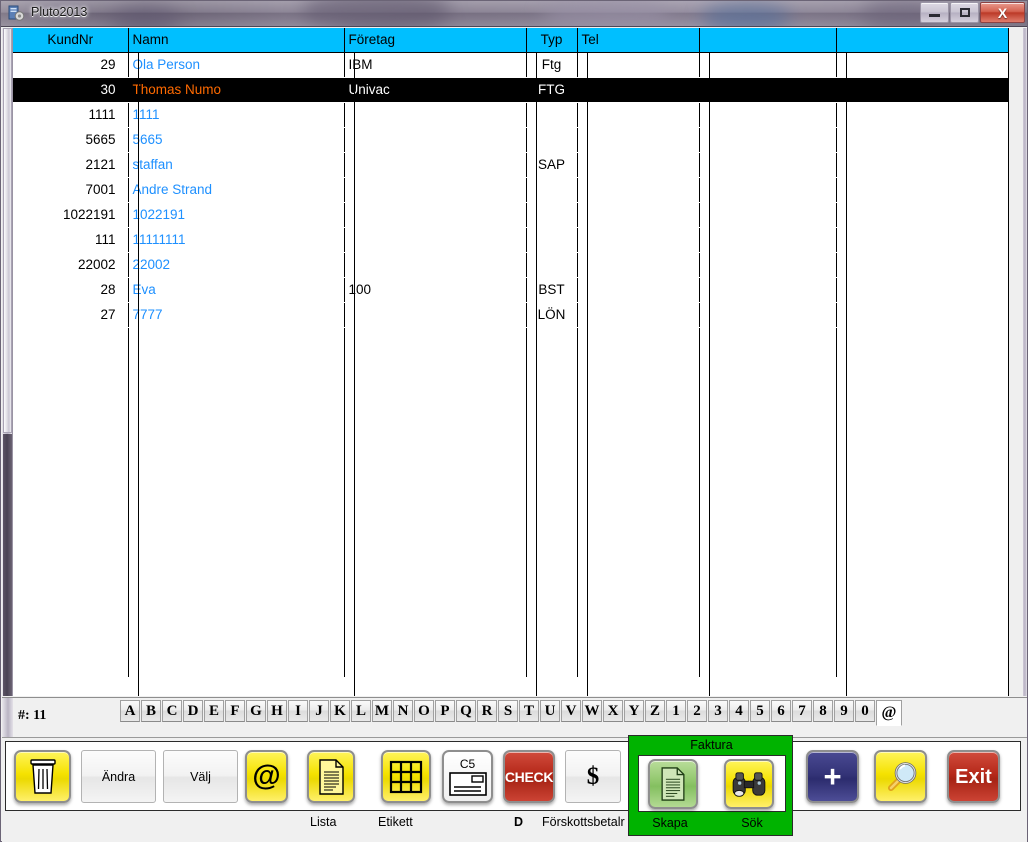 This screenshot has height=842, width=1028. Describe the element at coordinates (277, 711) in the screenshot. I see `alpha-tab-H: H` at that location.